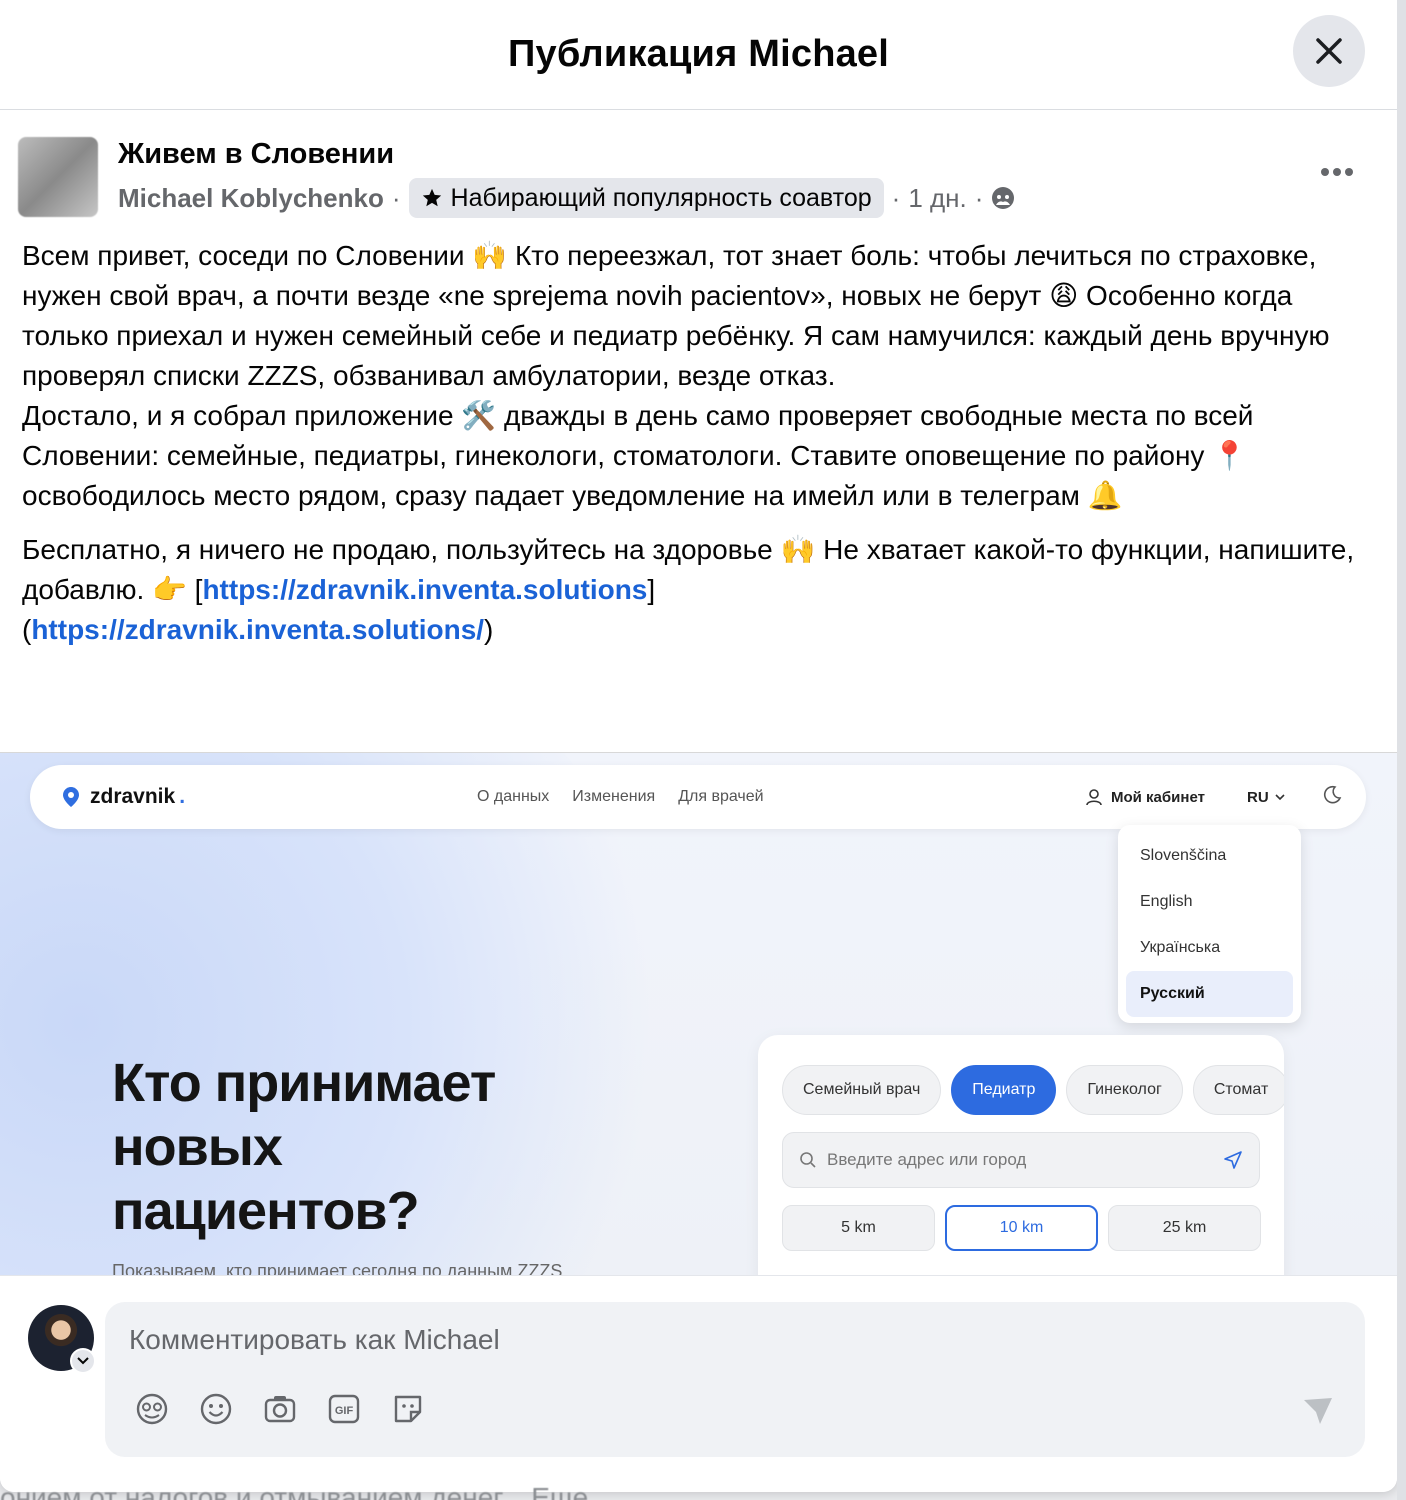 The width and height of the screenshot is (1406, 1500). I want to click on author-name: Michael Koblychenko, so click(251, 198).